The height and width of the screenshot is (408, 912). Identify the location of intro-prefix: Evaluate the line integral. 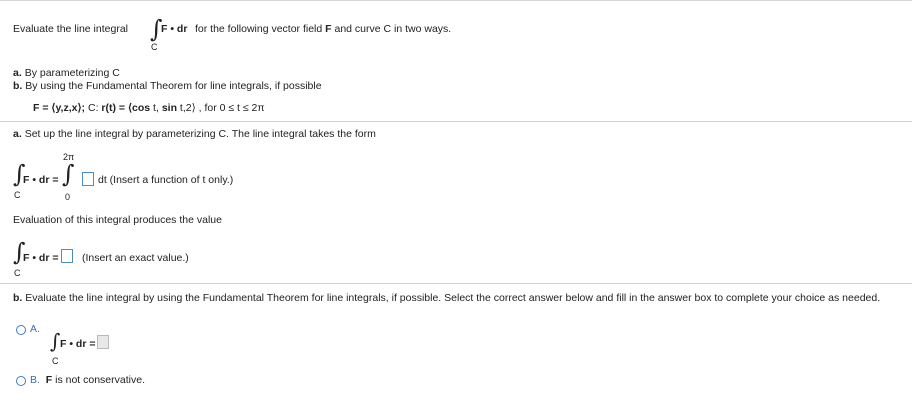
(70, 29).